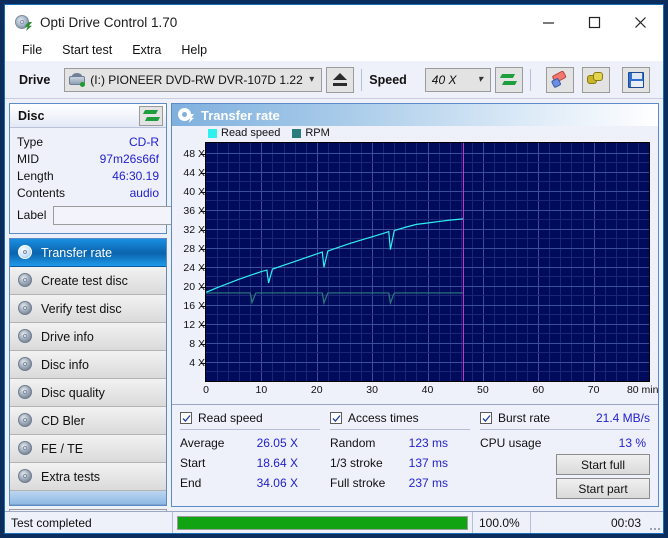  Describe the element at coordinates (335, 255) in the screenshot. I see `chart-series-read-speed` at that location.